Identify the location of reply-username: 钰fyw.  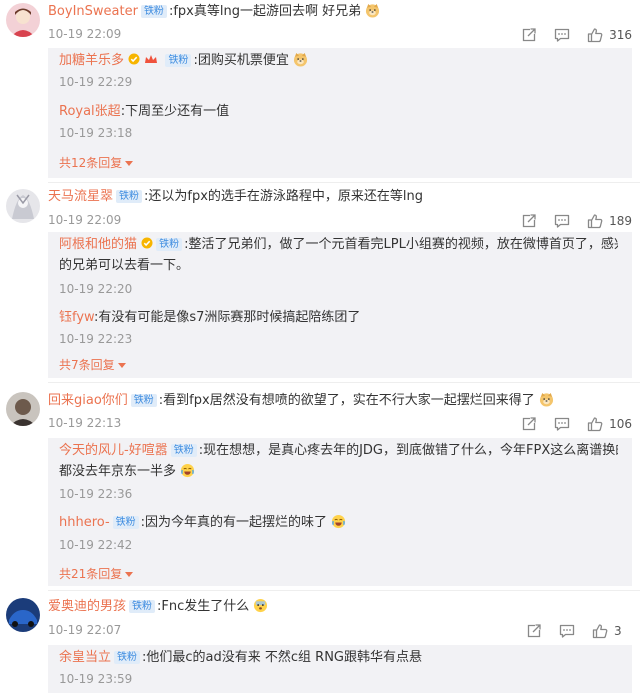
(76, 317).